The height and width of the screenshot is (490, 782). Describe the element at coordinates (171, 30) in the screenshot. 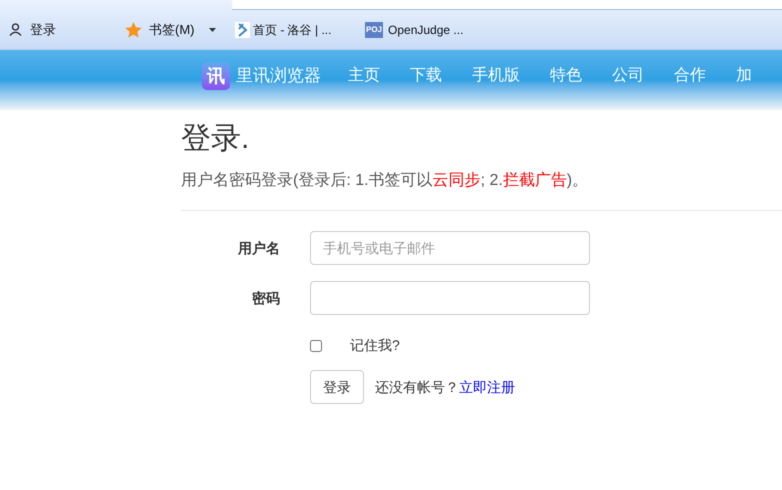

I see `bookmarks-menu: 书签(M)` at that location.